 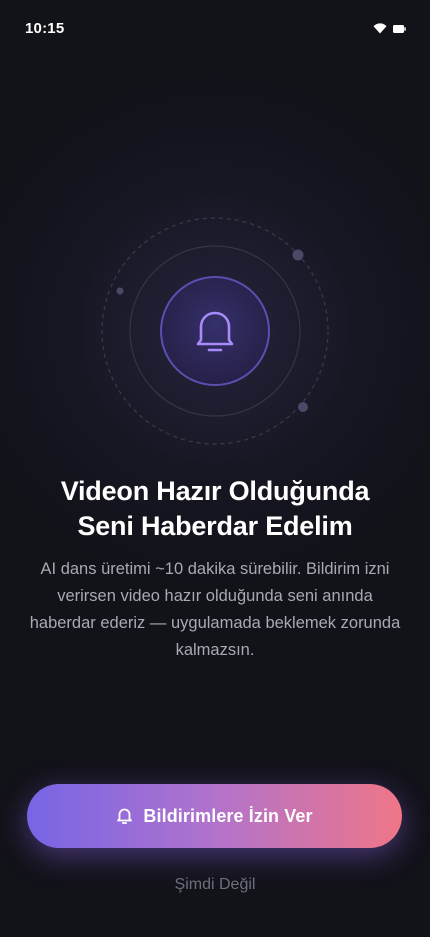 I want to click on title-line-1: Videon Hazır Olduğunda, so click(x=215, y=491).